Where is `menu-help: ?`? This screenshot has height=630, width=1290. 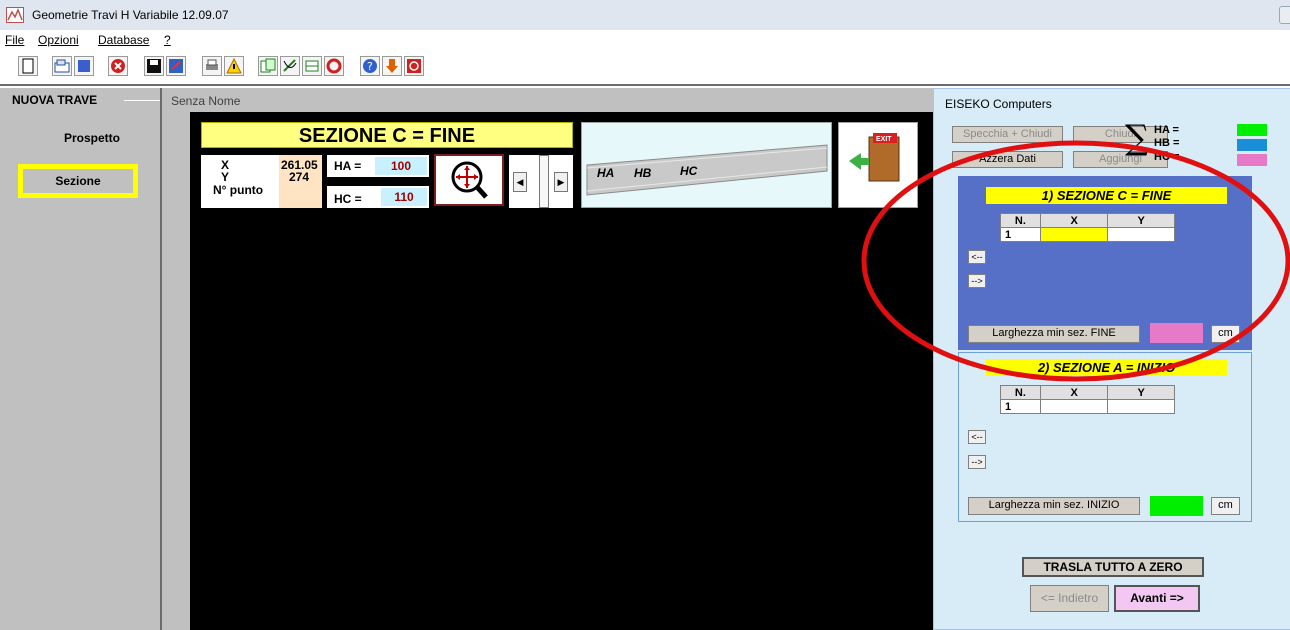 menu-help: ? is located at coordinates (167, 40).